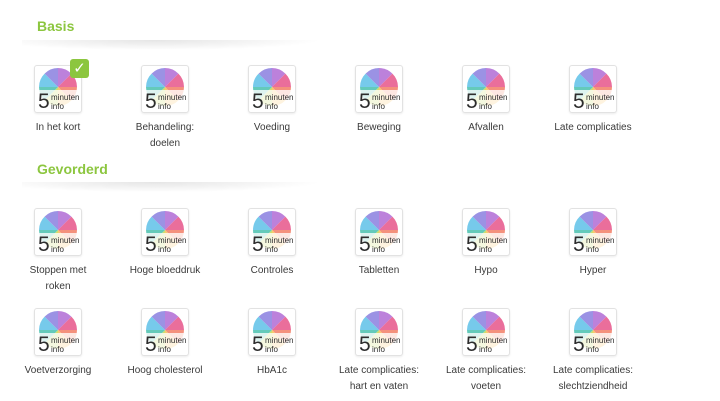 This screenshot has width=720, height=401. Describe the element at coordinates (165, 371) in the screenshot. I see `module-label: Hoog cholesterol` at that location.